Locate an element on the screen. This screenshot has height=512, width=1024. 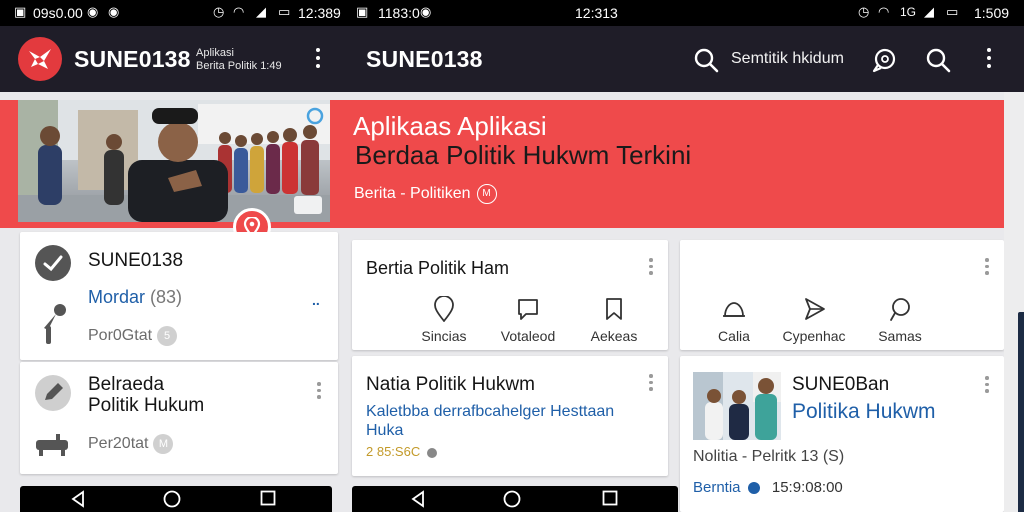
right-card-footer: Berntia 15:9:08:00 is located at coordinates (768, 487).